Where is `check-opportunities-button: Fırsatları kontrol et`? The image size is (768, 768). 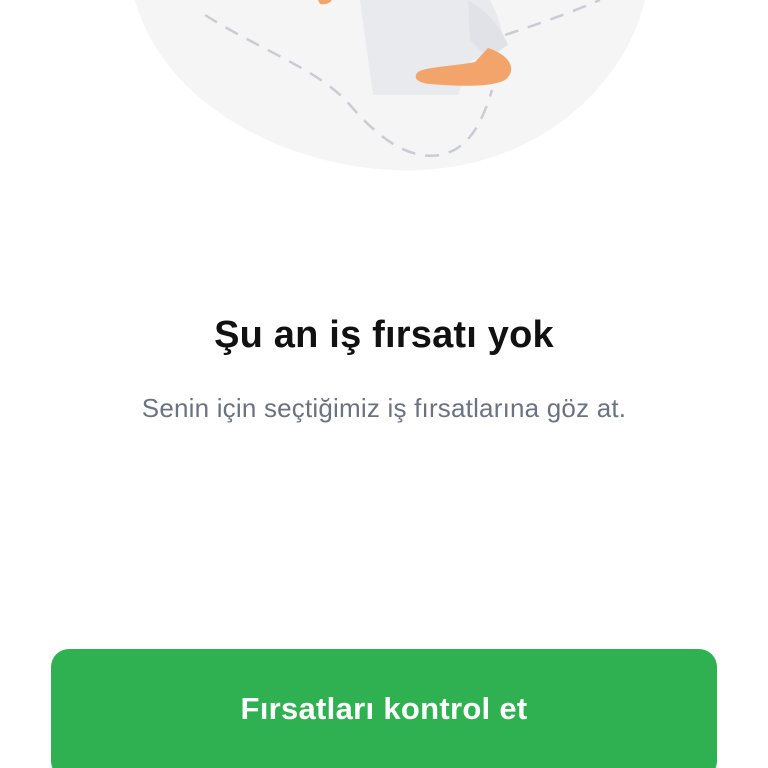
check-opportunities-button: Fırsatları kontrol et is located at coordinates (384, 708).